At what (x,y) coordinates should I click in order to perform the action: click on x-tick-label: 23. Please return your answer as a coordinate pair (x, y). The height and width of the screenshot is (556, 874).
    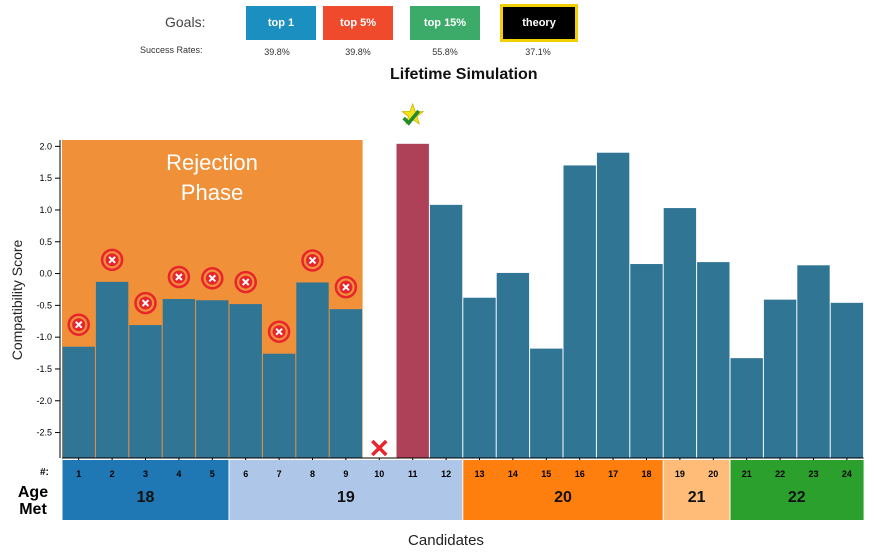
    Looking at the image, I should click on (813, 474).